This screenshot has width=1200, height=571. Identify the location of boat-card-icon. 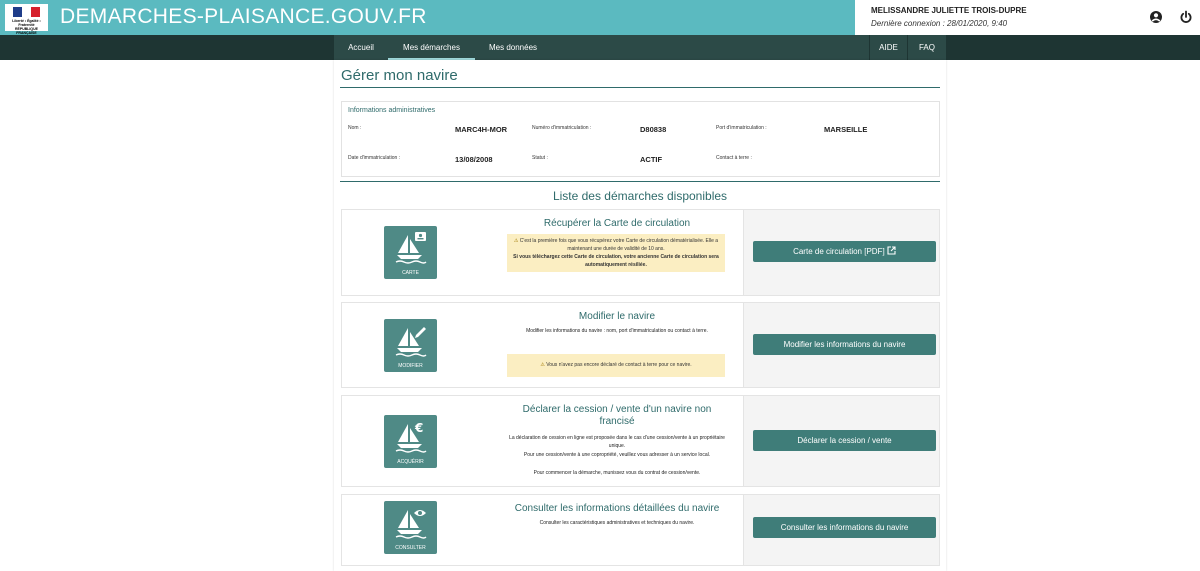
(411, 248).